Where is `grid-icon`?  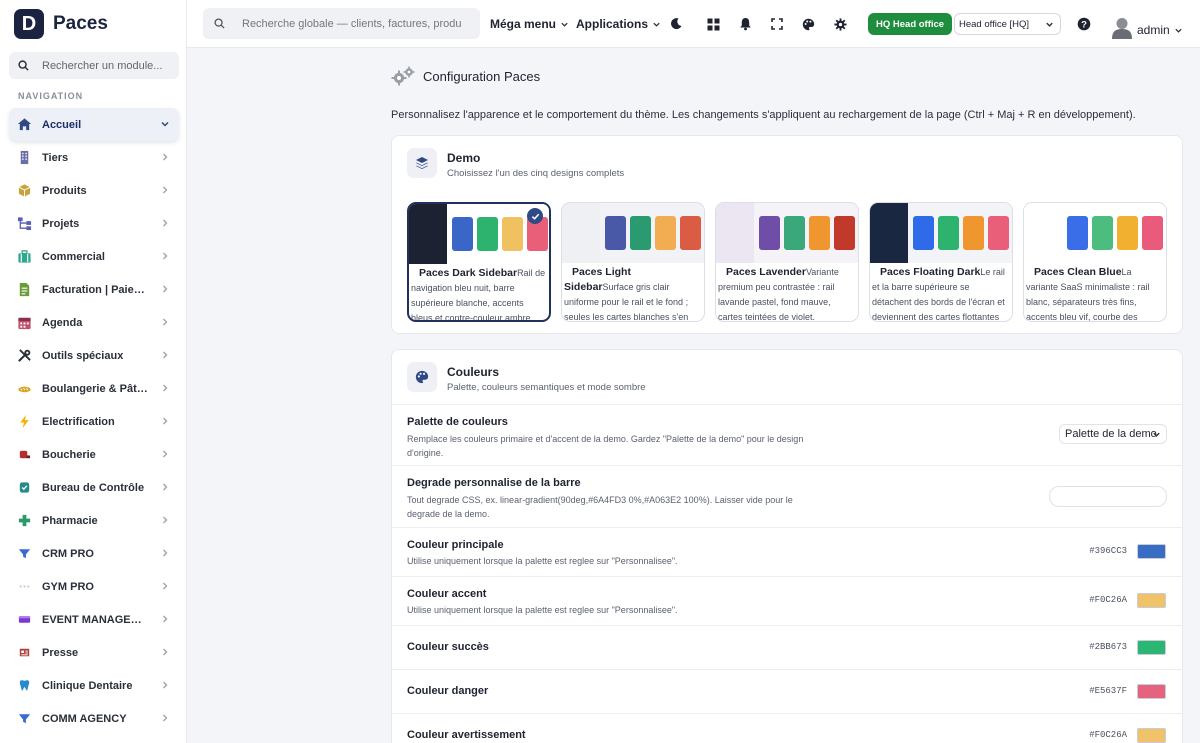
grid-icon is located at coordinates (713, 24).